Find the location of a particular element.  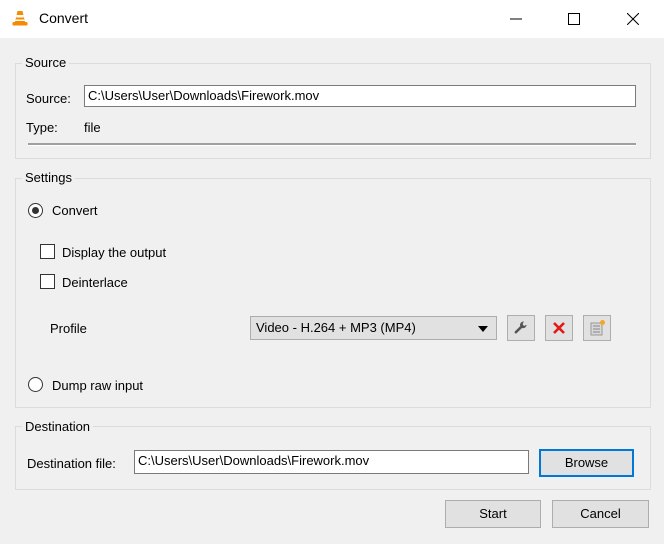

type-label: Type: is located at coordinates (42, 127).